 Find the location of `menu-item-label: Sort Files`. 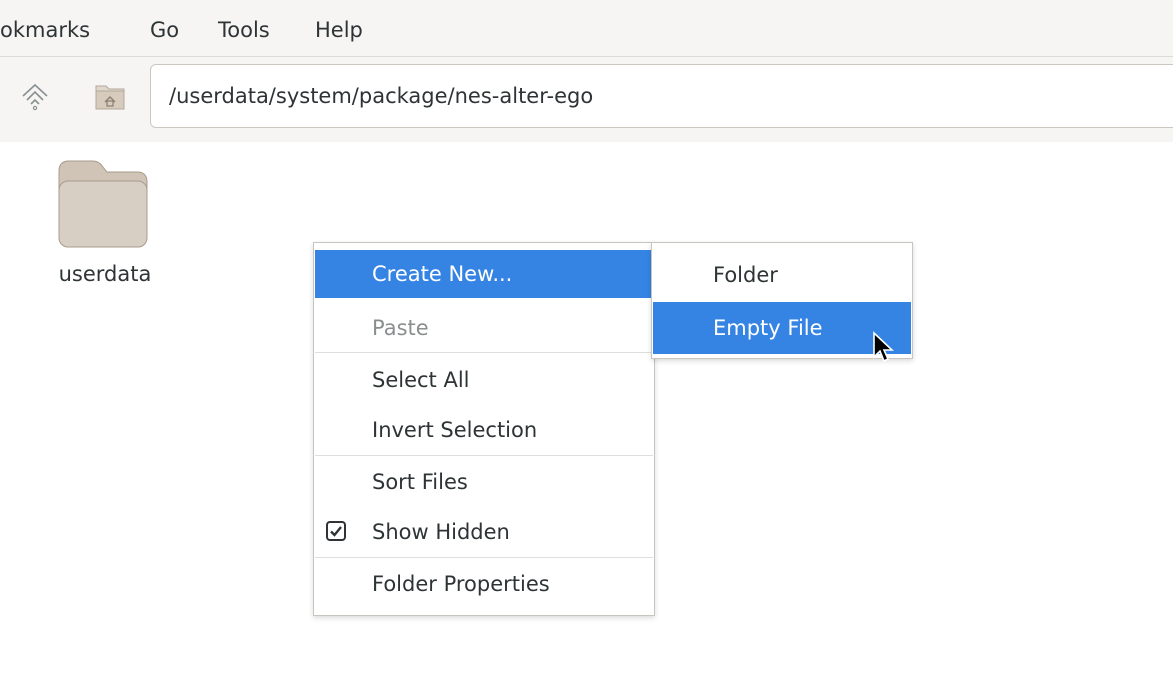

menu-item-label: Sort Files is located at coordinates (420, 482).